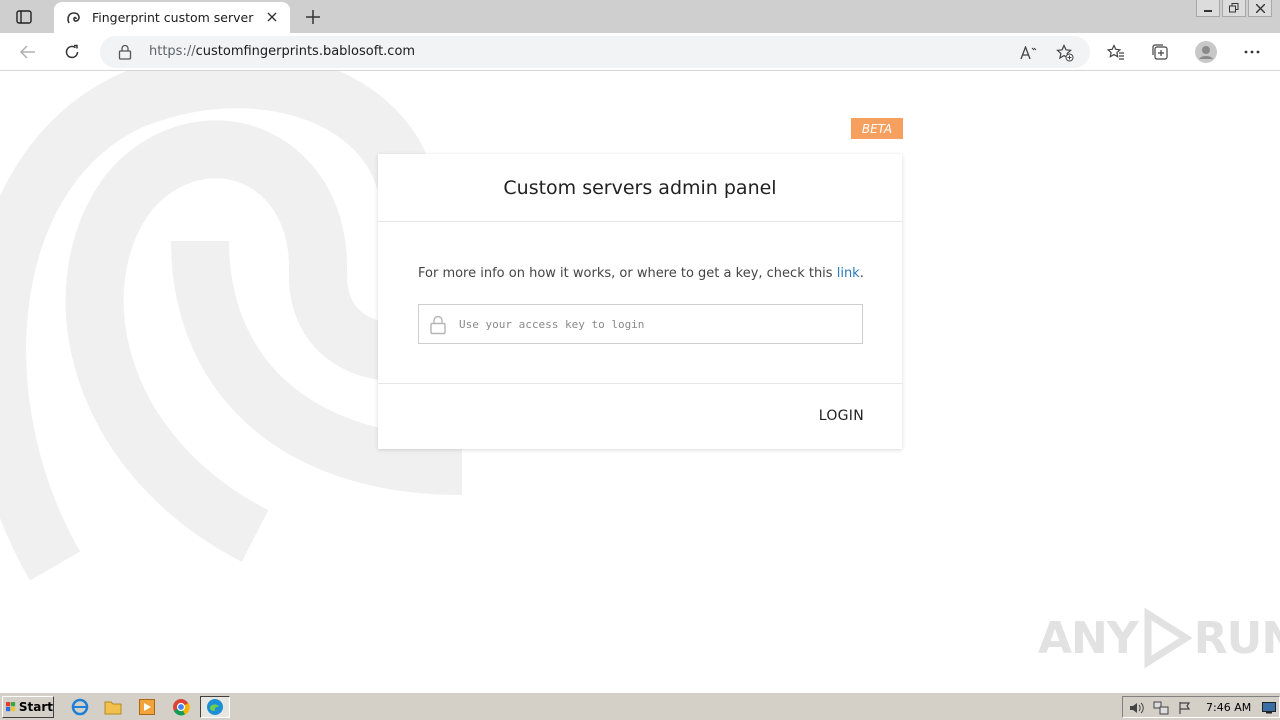 This screenshot has width=1280, height=720. I want to click on windows-flag-icon, so click(11, 707).